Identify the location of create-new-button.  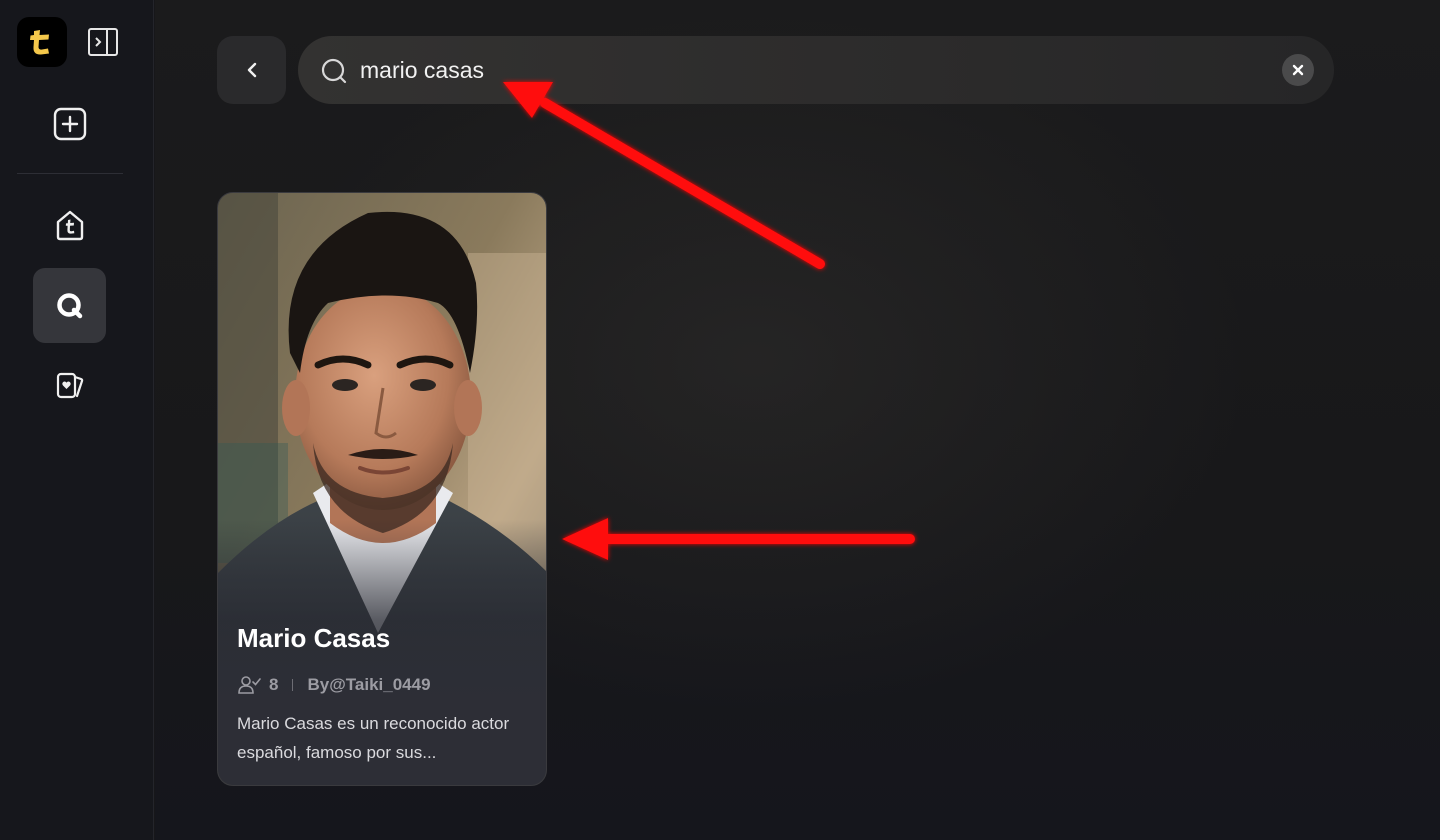
(70, 124).